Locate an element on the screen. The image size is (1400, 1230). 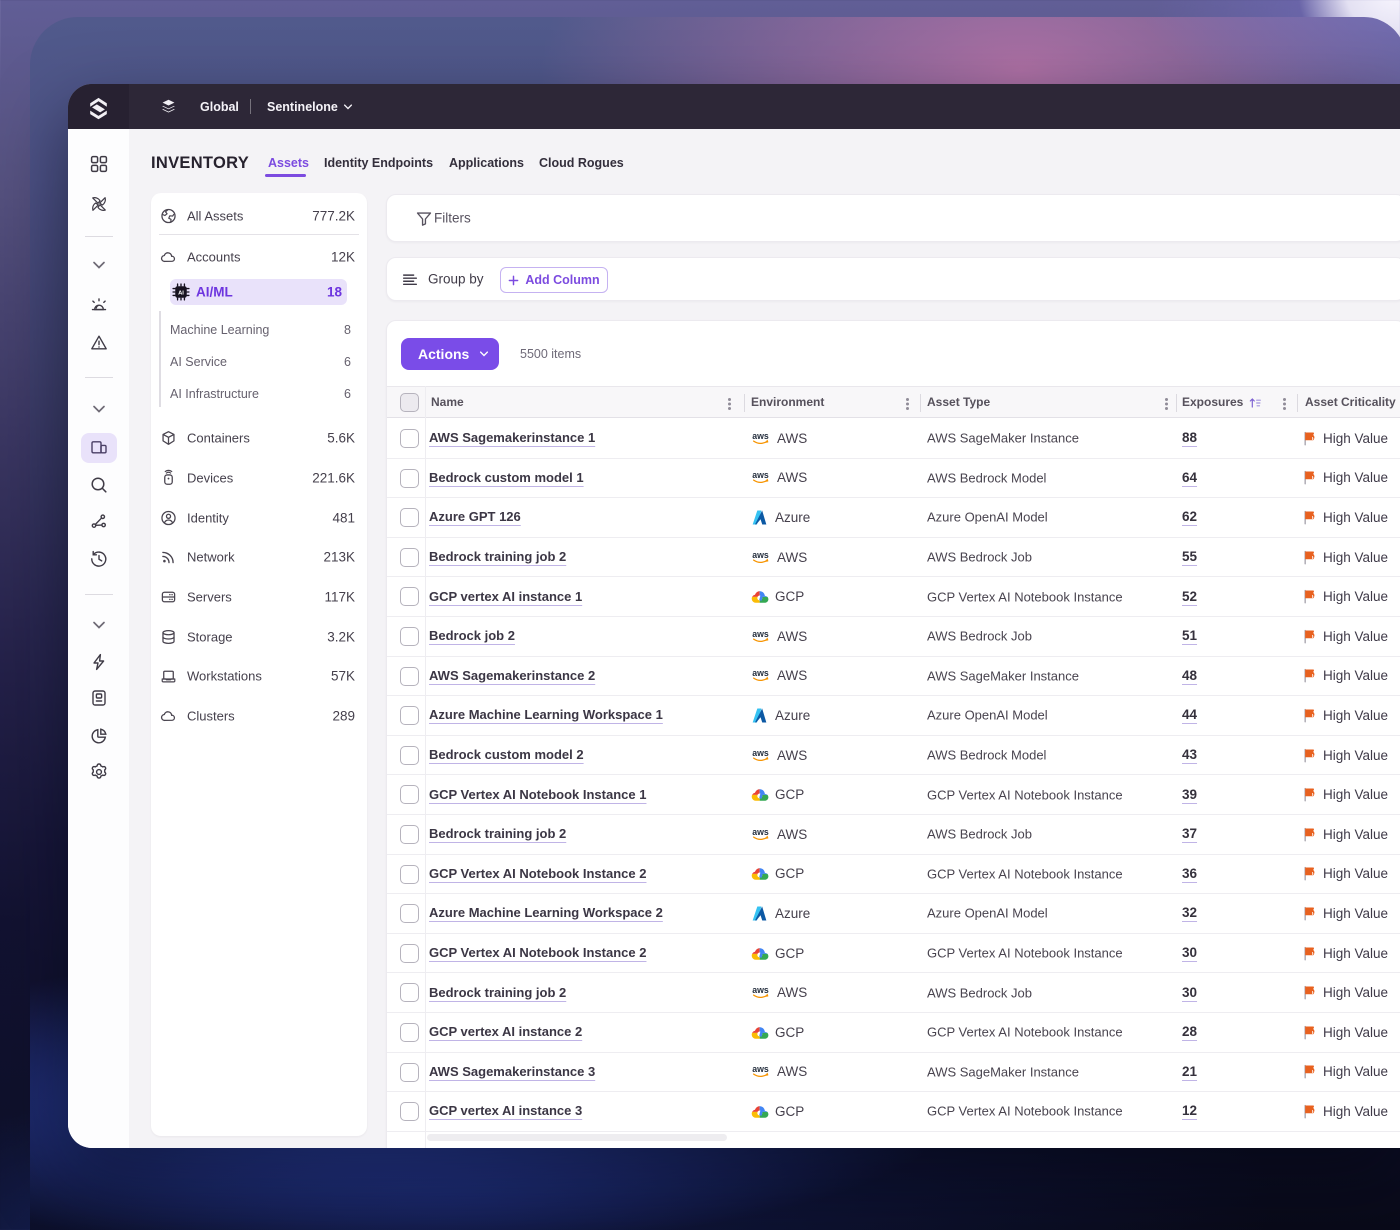
svg-text: AI is located at coordinates (181, 293).